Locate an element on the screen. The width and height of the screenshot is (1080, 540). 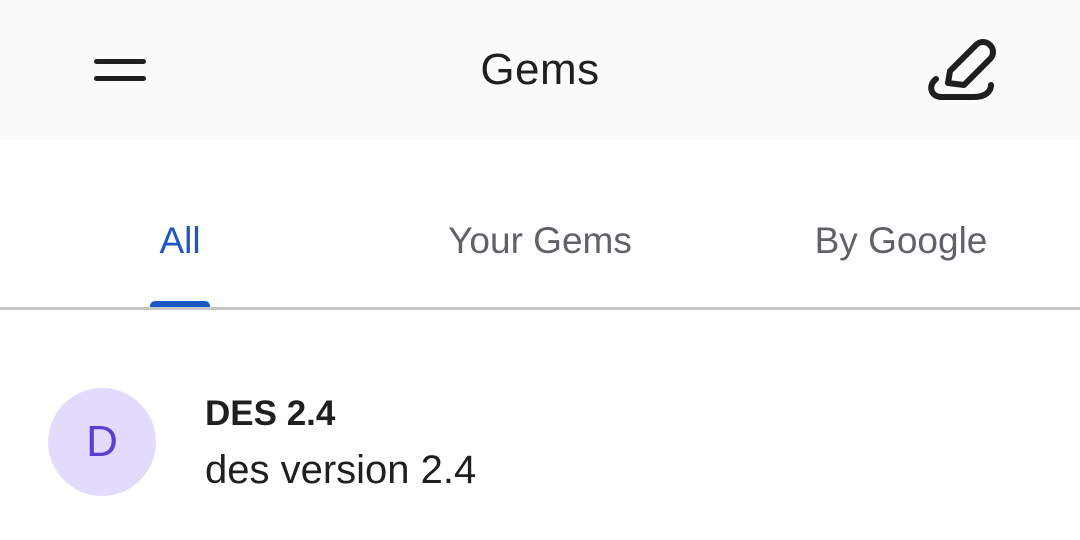
gem-description: des version 2.4 is located at coordinates (341, 470).